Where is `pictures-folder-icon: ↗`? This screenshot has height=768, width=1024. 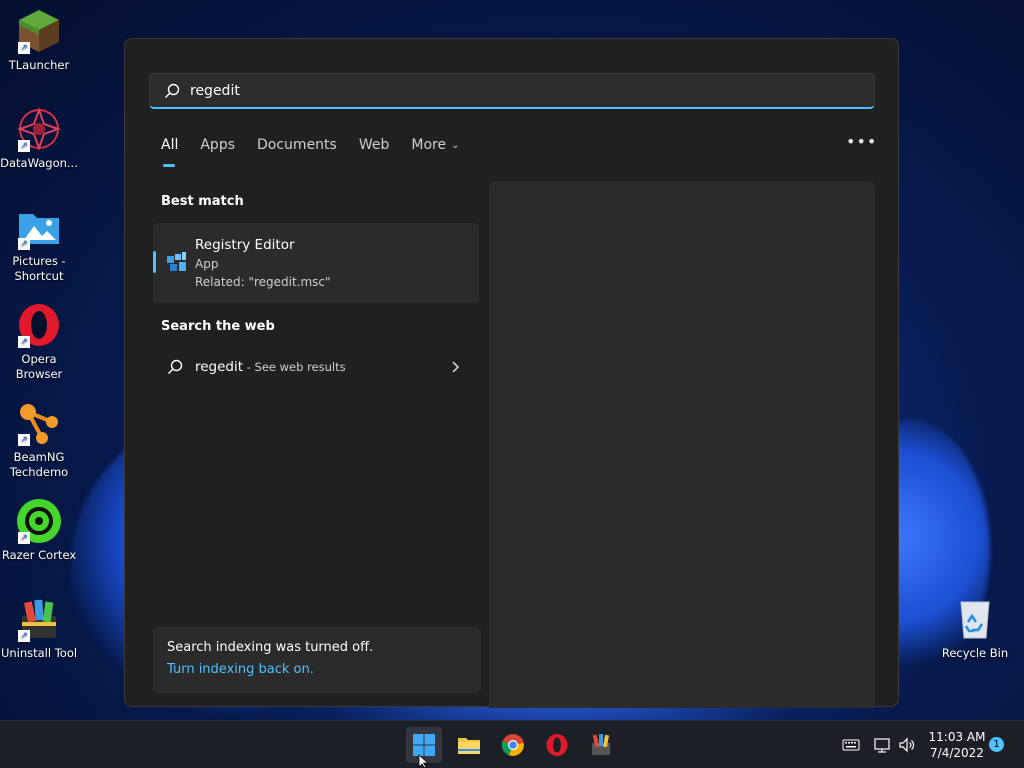
pictures-folder-icon: ↗ is located at coordinates (39, 227).